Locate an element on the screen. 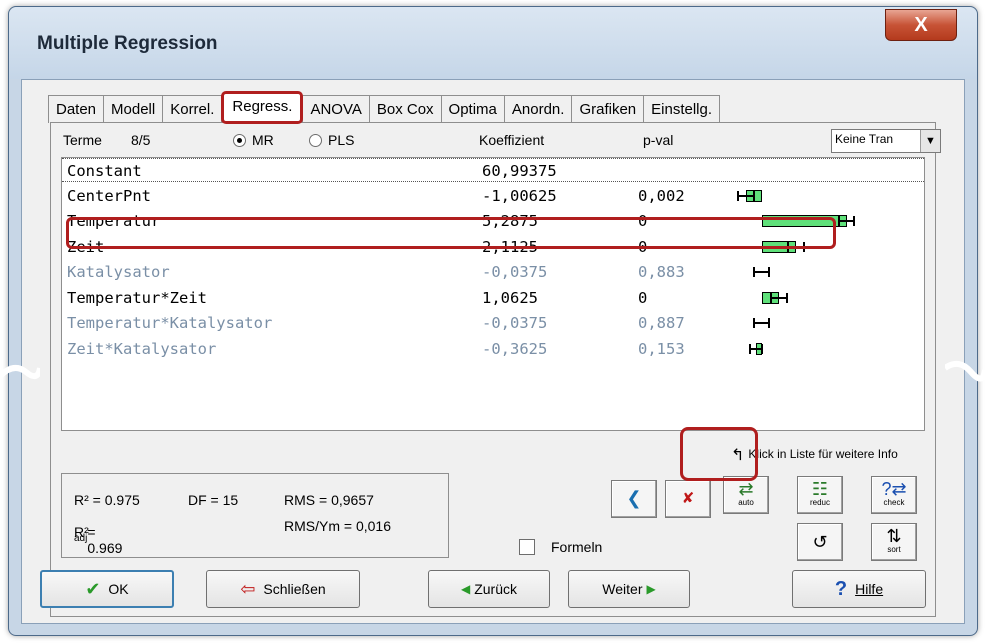 This screenshot has height=643, width=985. term-name: Temperatur*Zeit is located at coordinates (137, 297).